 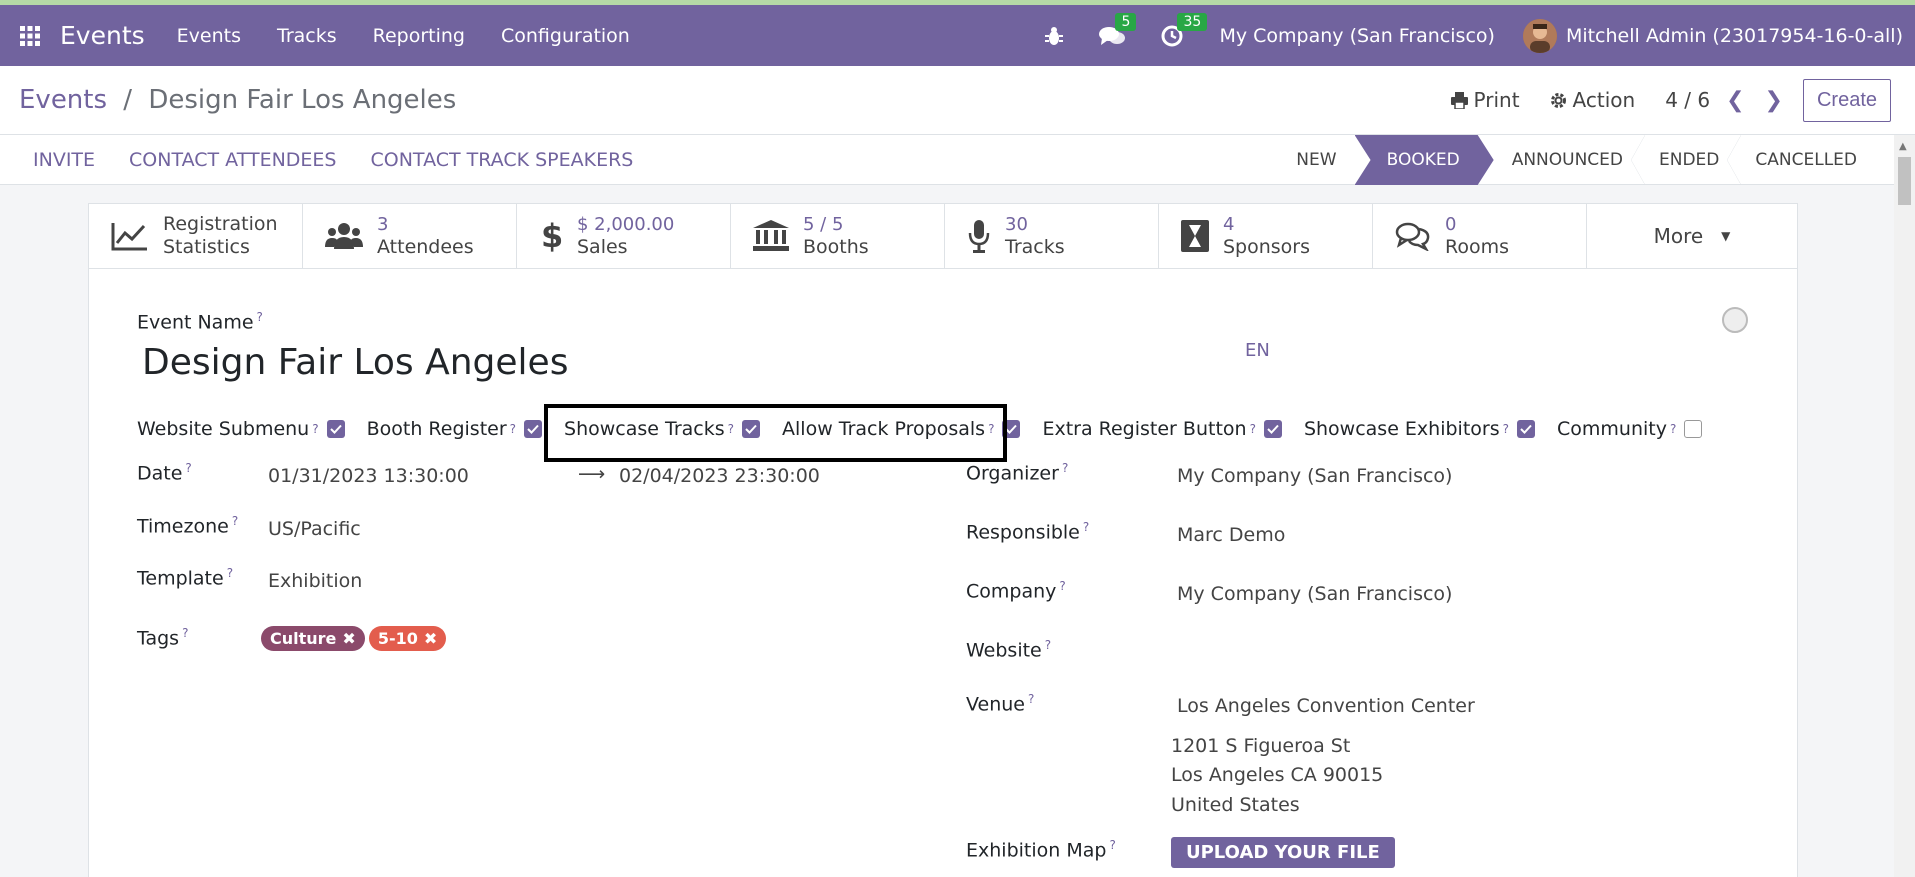 I want to click on contact-track-speakers-button: CONTACT TRACK SPEAKERS, so click(x=502, y=160).